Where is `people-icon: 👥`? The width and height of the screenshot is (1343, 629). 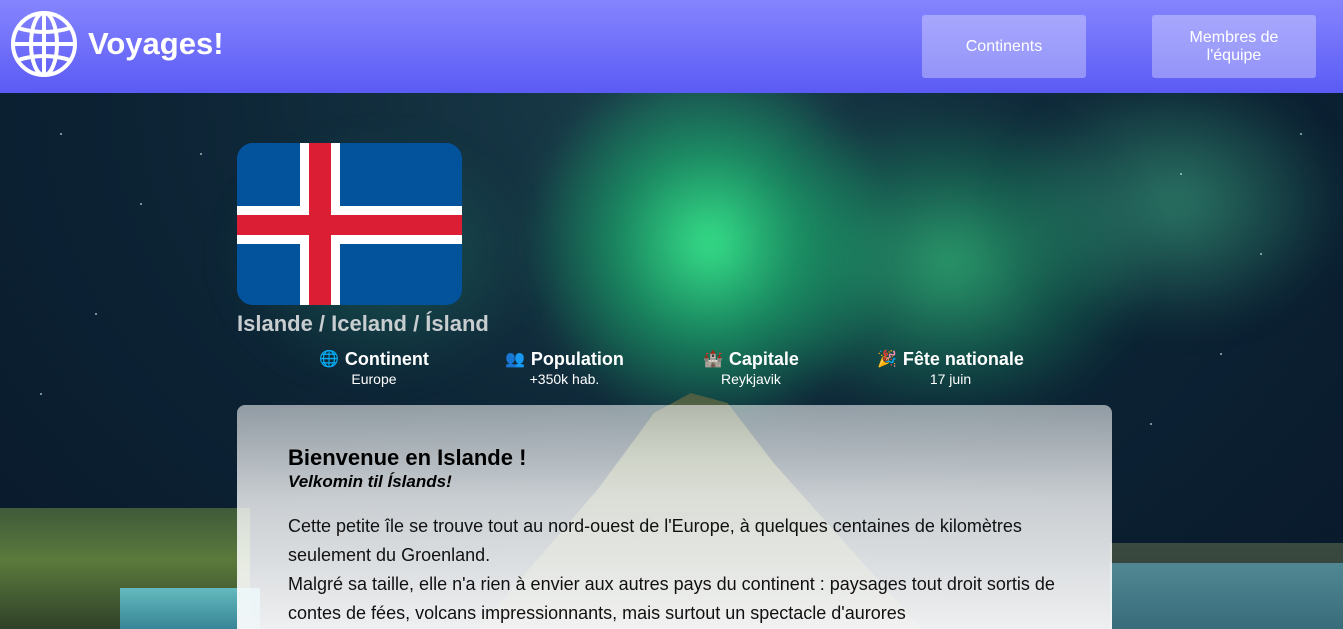 people-icon: 👥 is located at coordinates (515, 359).